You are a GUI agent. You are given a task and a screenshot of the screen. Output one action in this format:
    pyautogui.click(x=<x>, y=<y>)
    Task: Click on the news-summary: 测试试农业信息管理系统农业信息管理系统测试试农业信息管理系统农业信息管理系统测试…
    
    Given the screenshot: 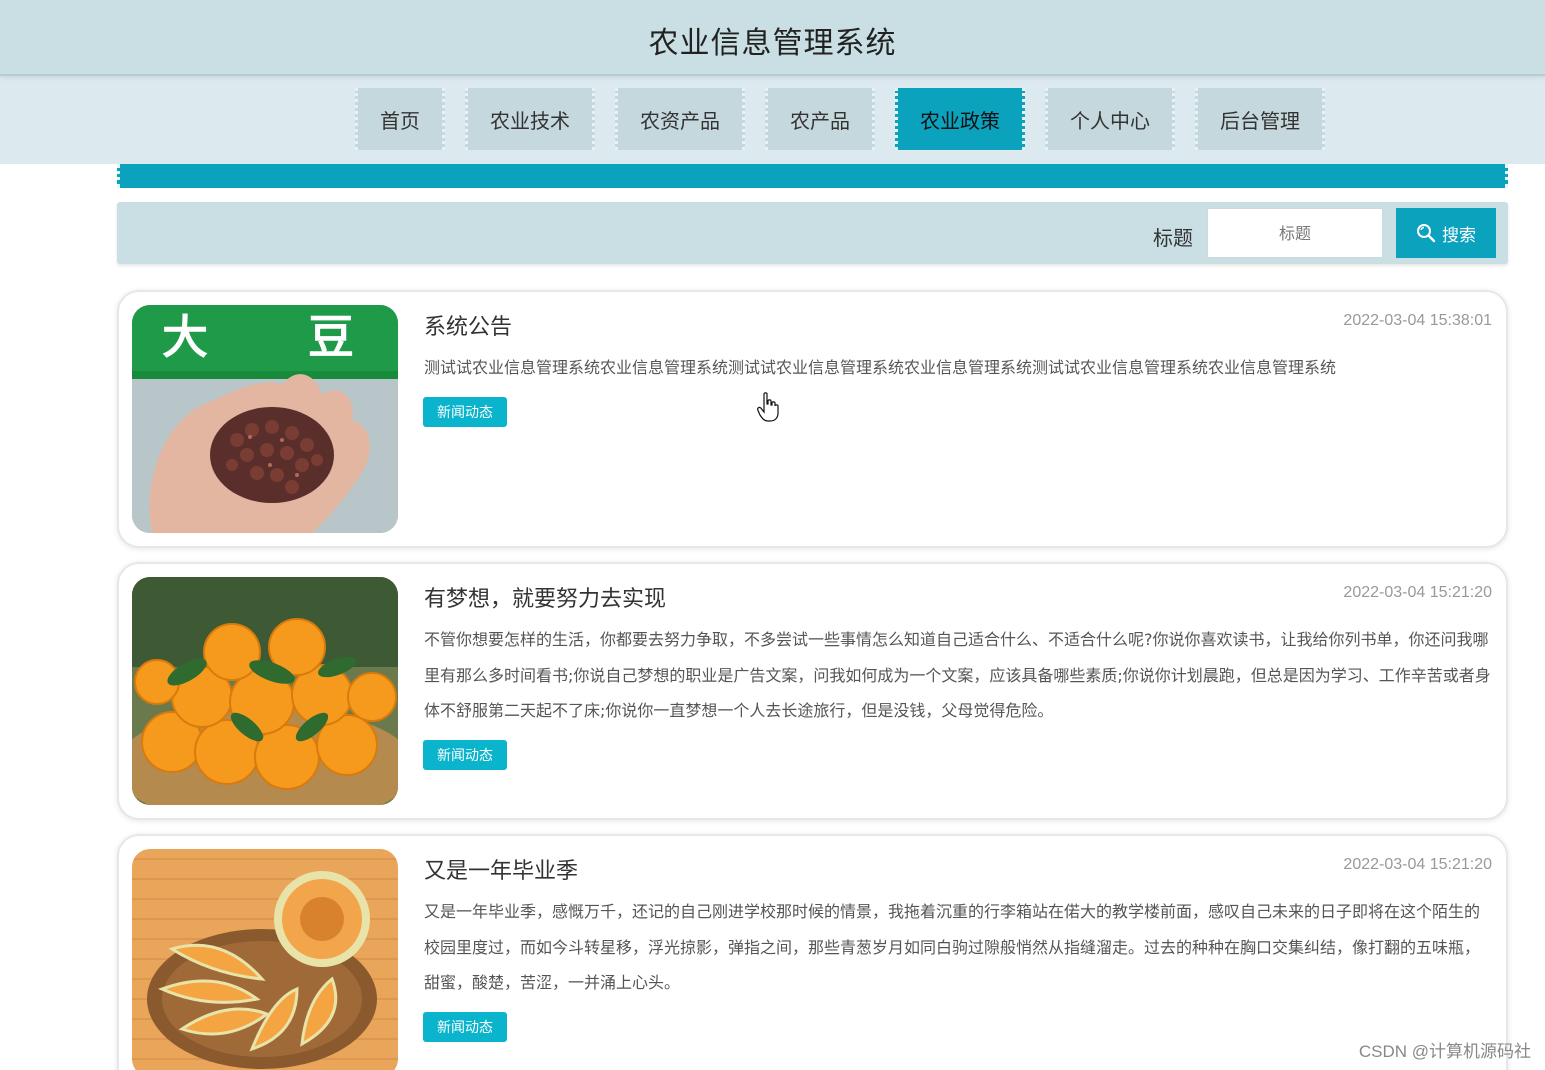 What is the action you would take?
    pyautogui.click(x=880, y=367)
    